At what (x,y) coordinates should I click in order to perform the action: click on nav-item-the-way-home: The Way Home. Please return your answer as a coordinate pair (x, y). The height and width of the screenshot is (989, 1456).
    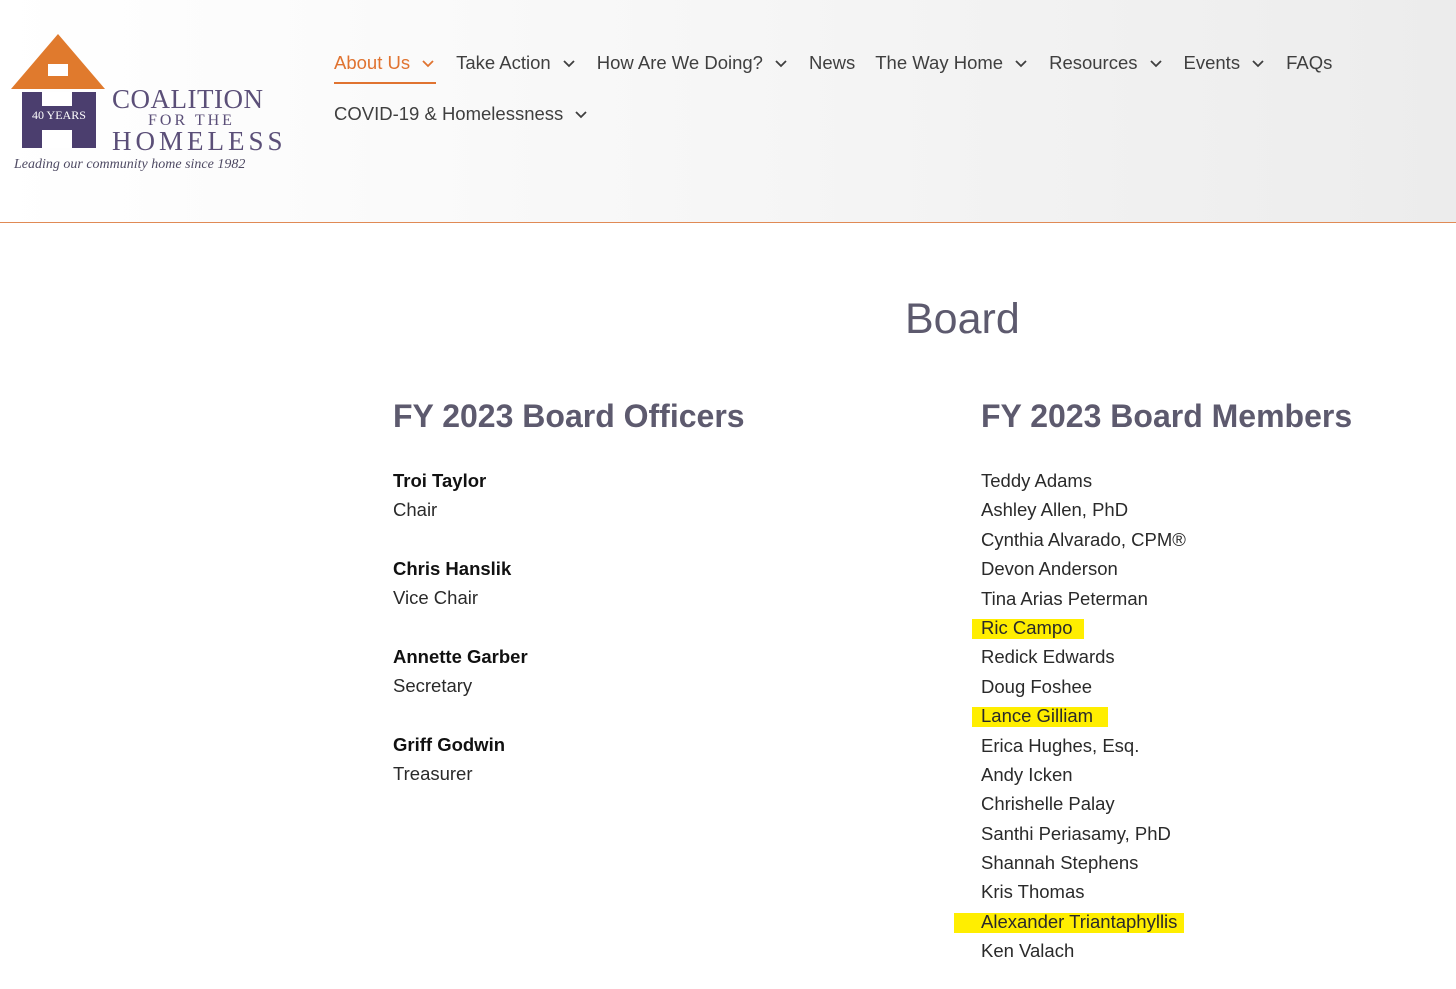
    Looking at the image, I should click on (952, 68).